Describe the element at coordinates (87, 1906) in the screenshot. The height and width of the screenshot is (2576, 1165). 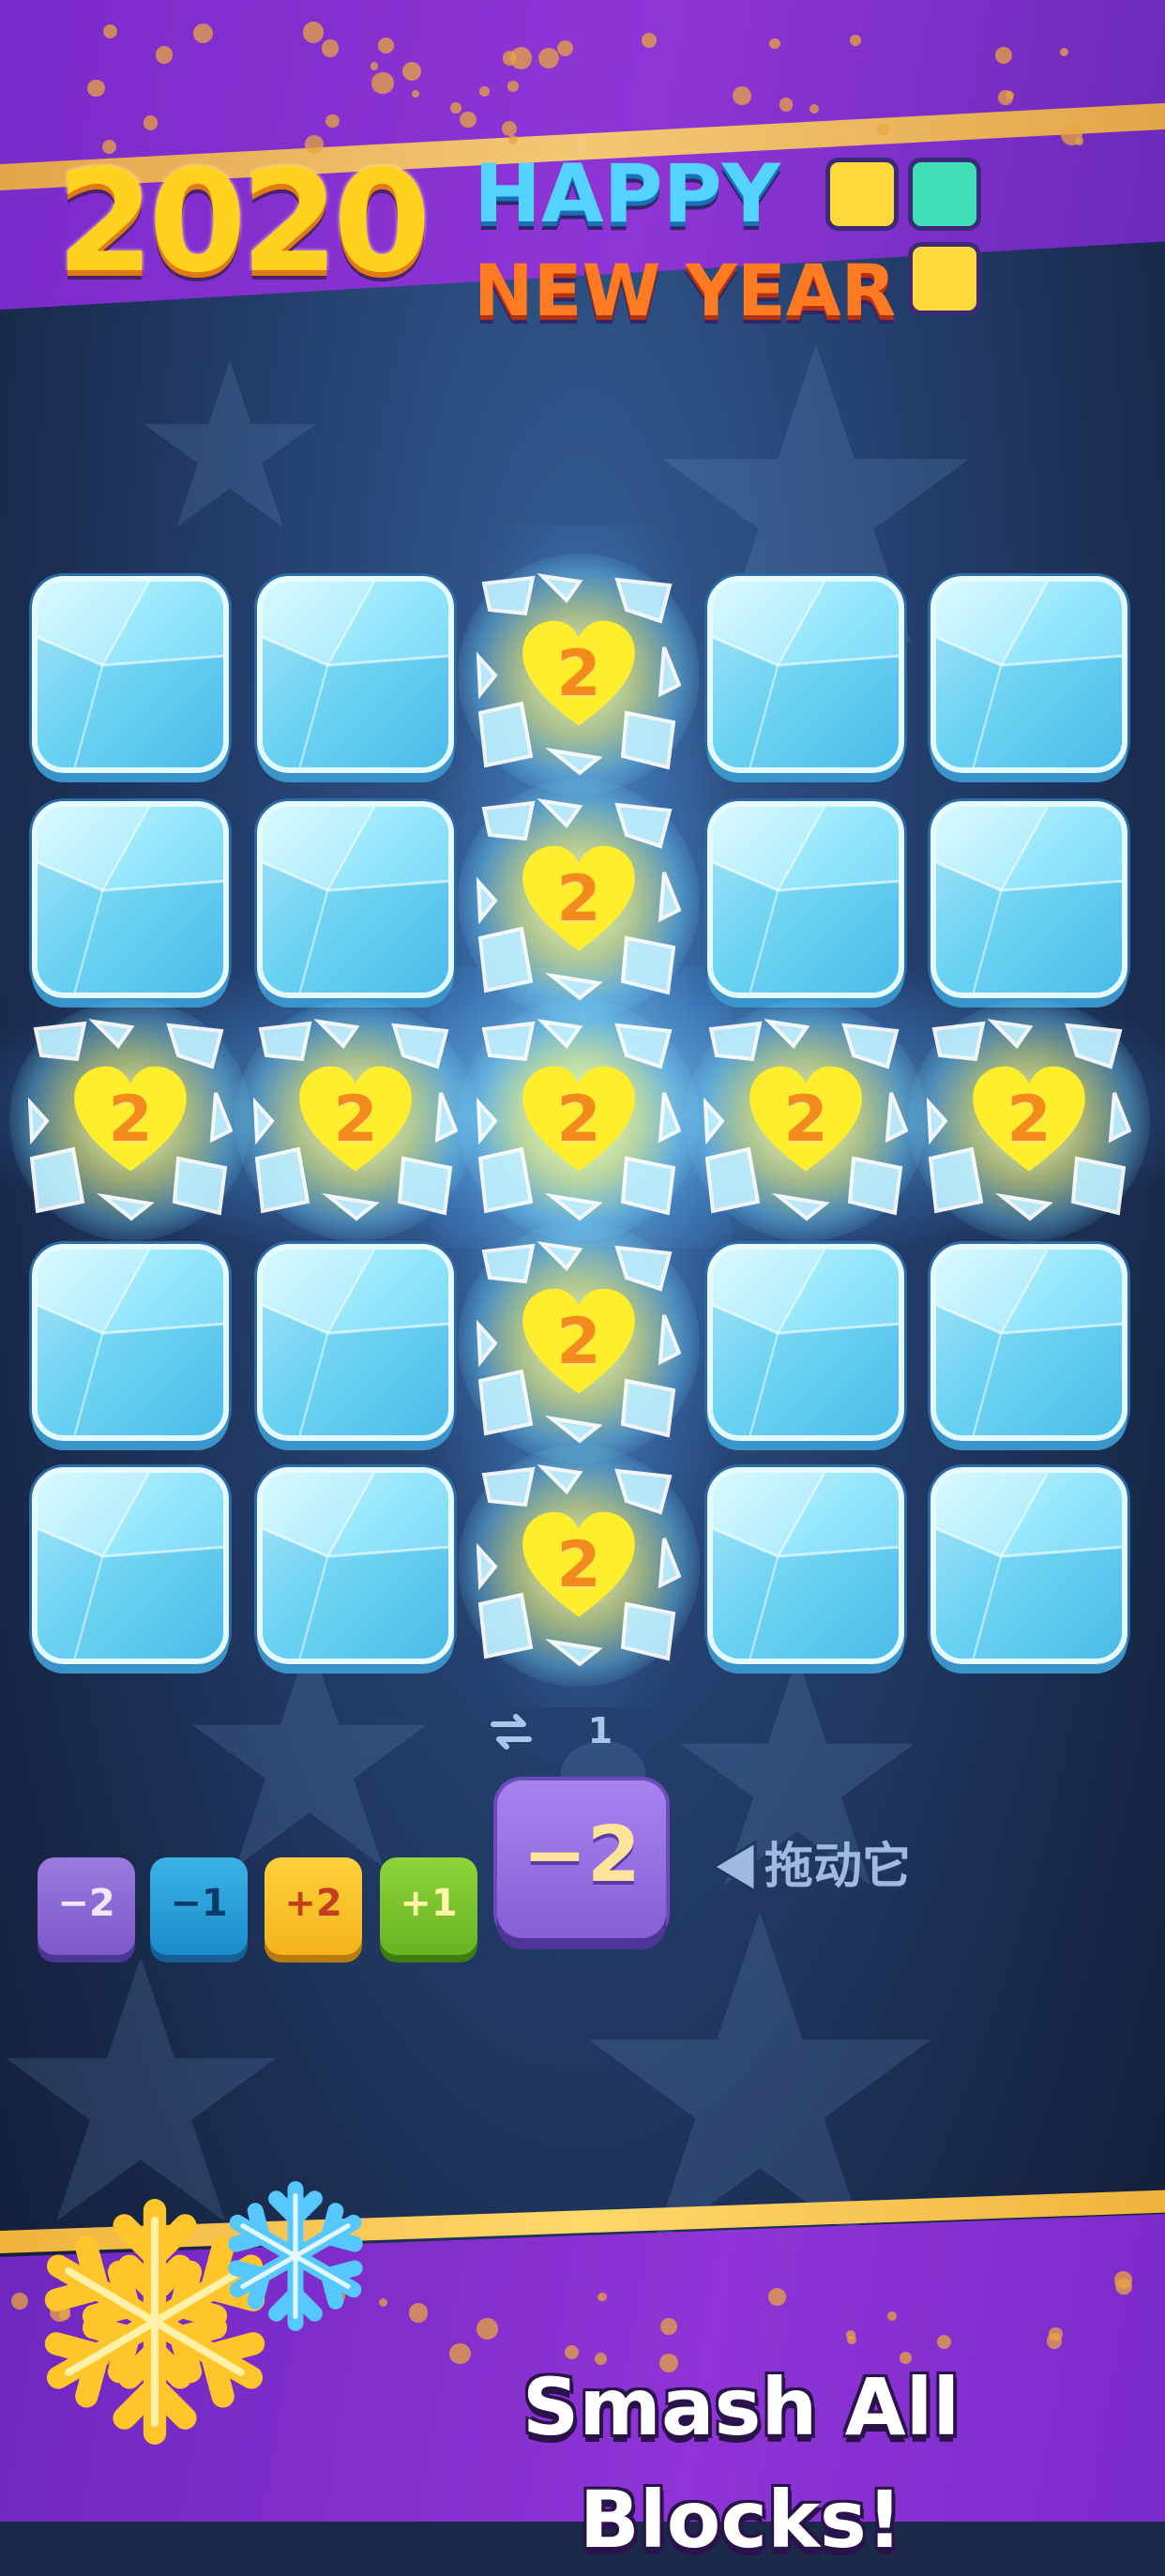
I see `piece-minus-2: −2` at that location.